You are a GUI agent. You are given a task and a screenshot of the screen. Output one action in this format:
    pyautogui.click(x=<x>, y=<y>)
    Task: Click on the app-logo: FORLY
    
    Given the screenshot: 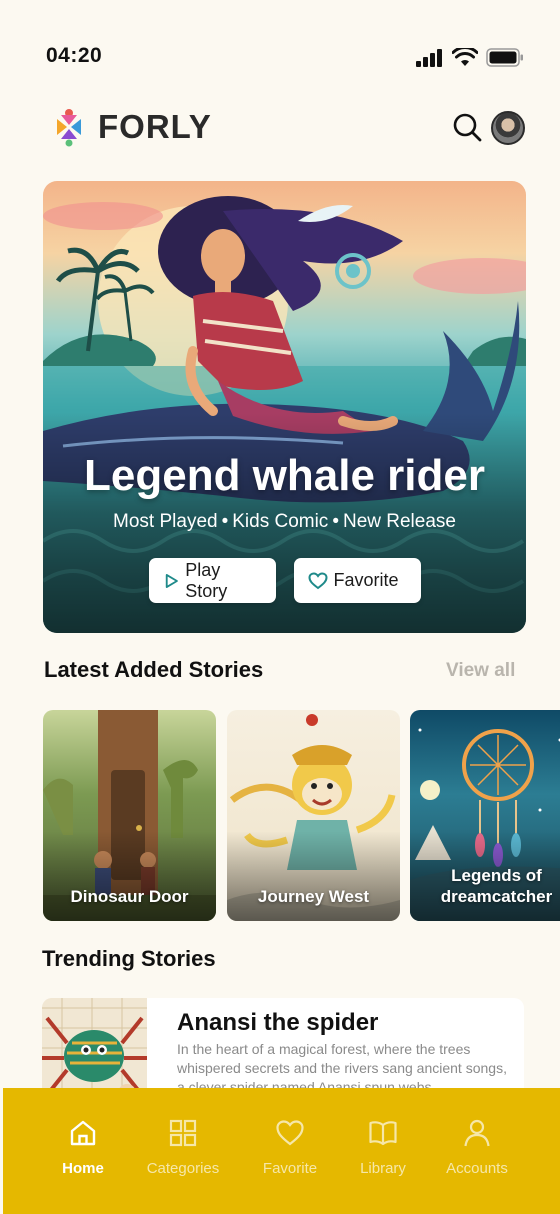 What is the action you would take?
    pyautogui.click(x=130, y=127)
    